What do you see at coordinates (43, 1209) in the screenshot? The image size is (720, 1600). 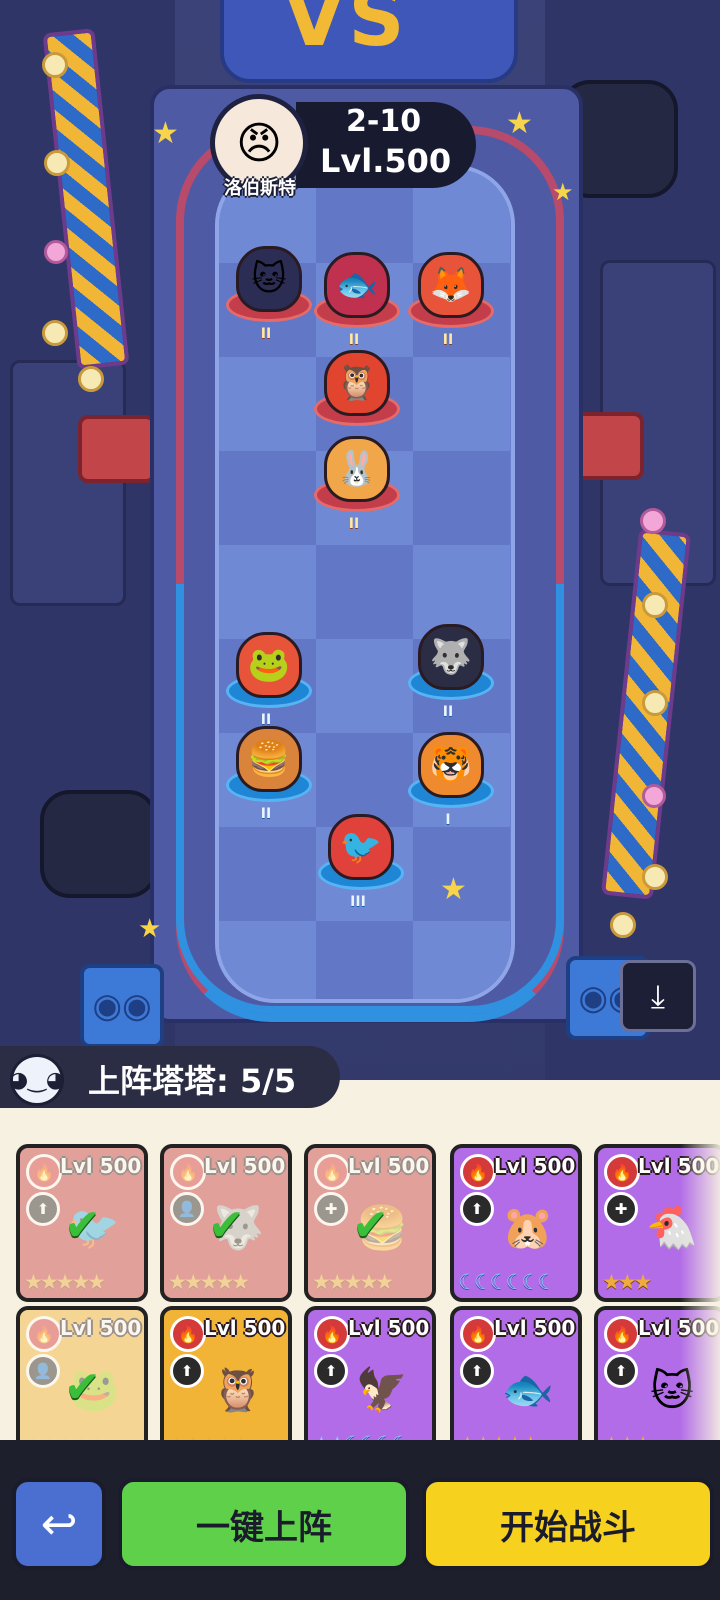 I see `role-icon: ⬆` at bounding box center [43, 1209].